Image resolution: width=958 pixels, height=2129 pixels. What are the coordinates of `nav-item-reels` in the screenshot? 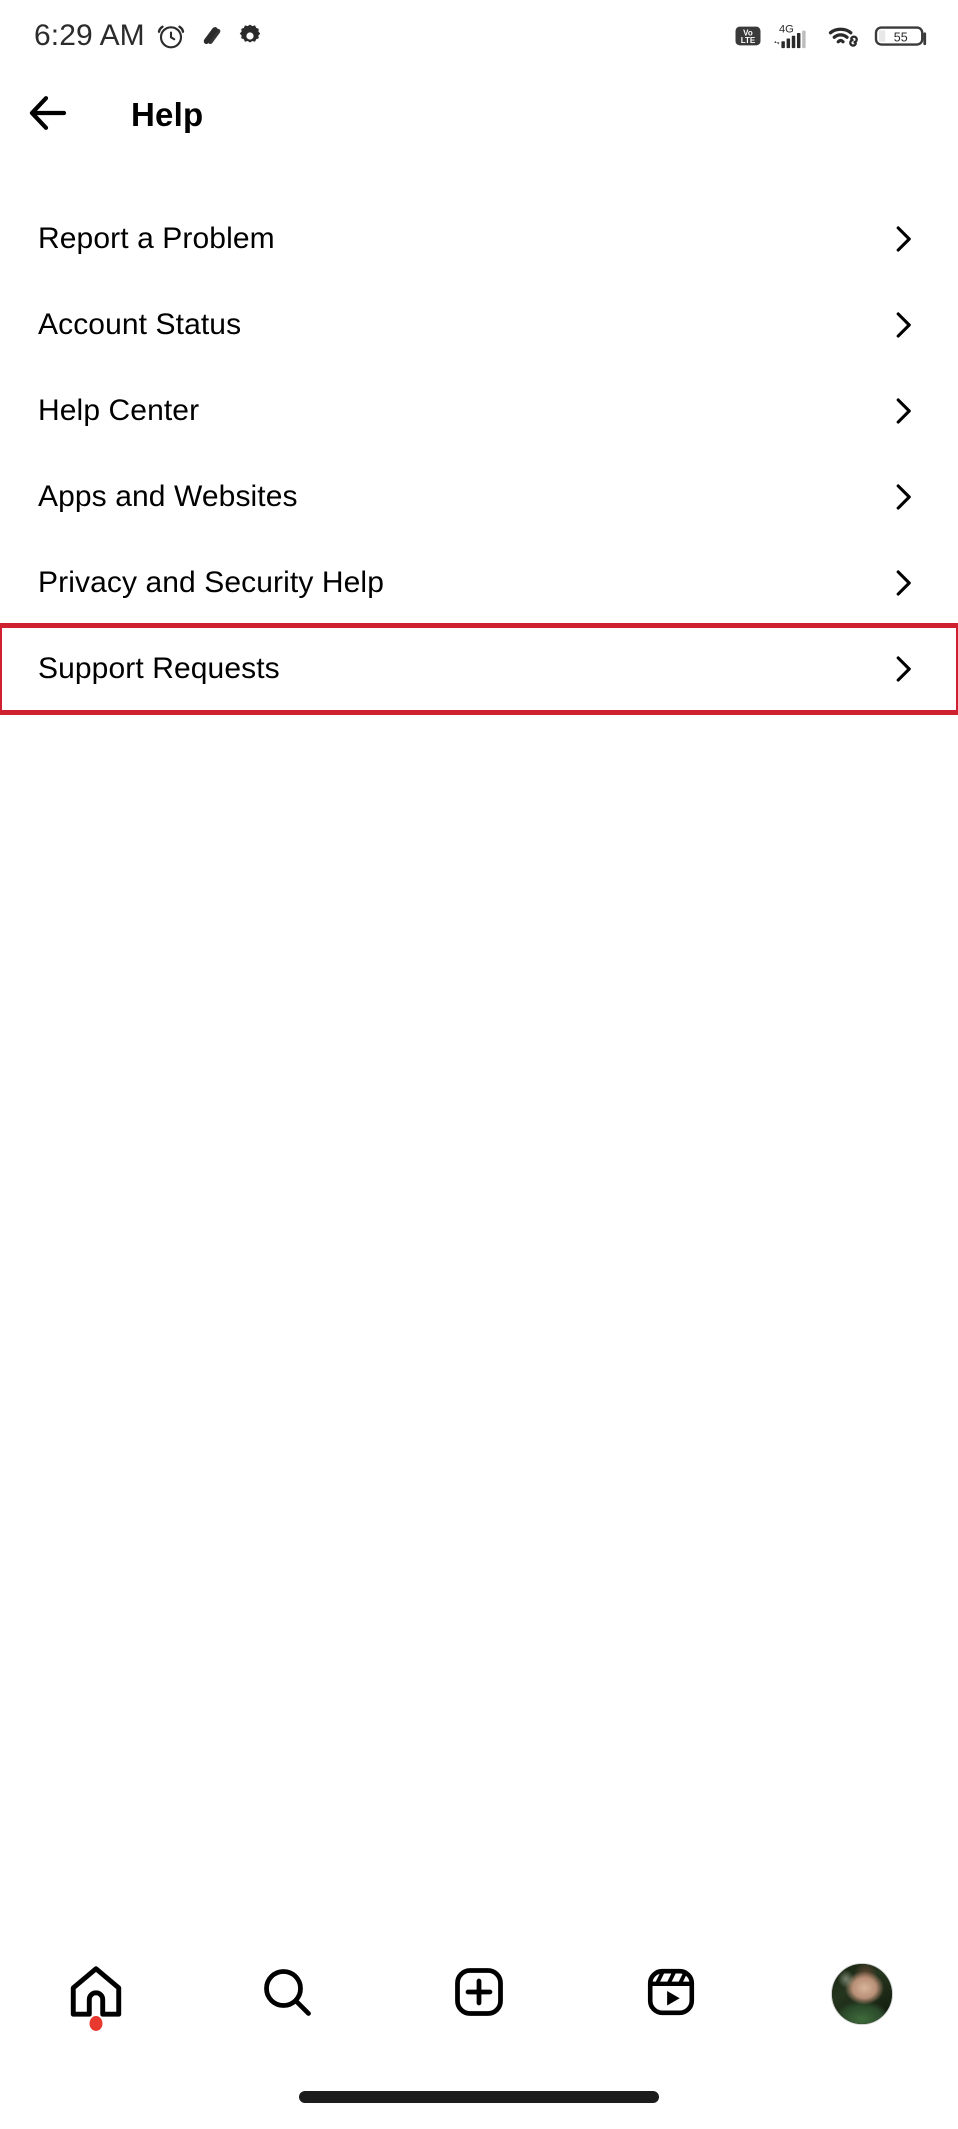 It's located at (671, 1994).